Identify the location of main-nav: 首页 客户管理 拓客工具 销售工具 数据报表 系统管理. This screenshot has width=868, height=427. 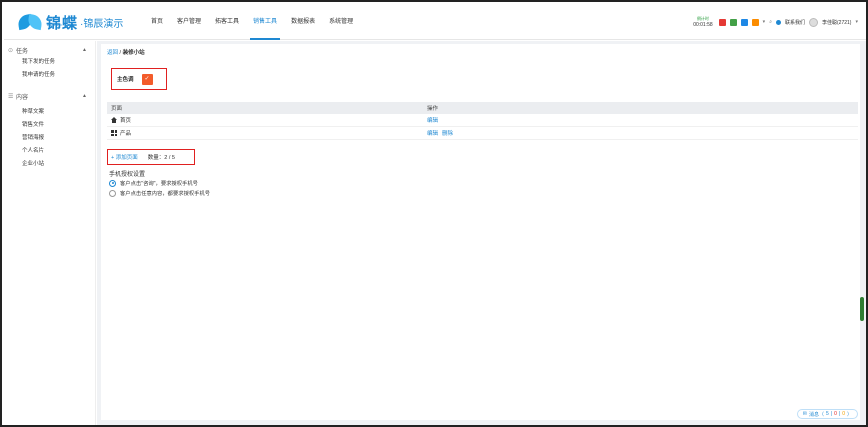
(252, 22).